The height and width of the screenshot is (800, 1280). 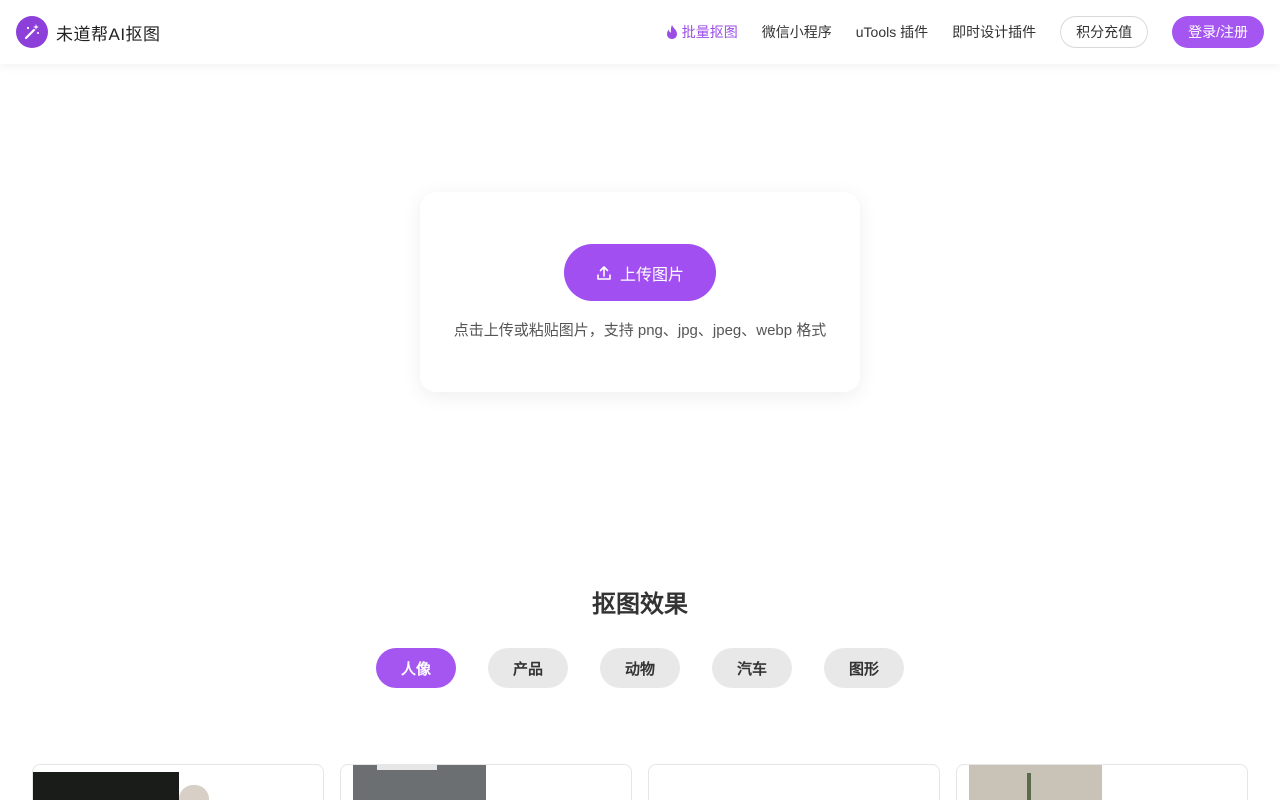 I want to click on section-title: 抠图效果, so click(x=640, y=604).